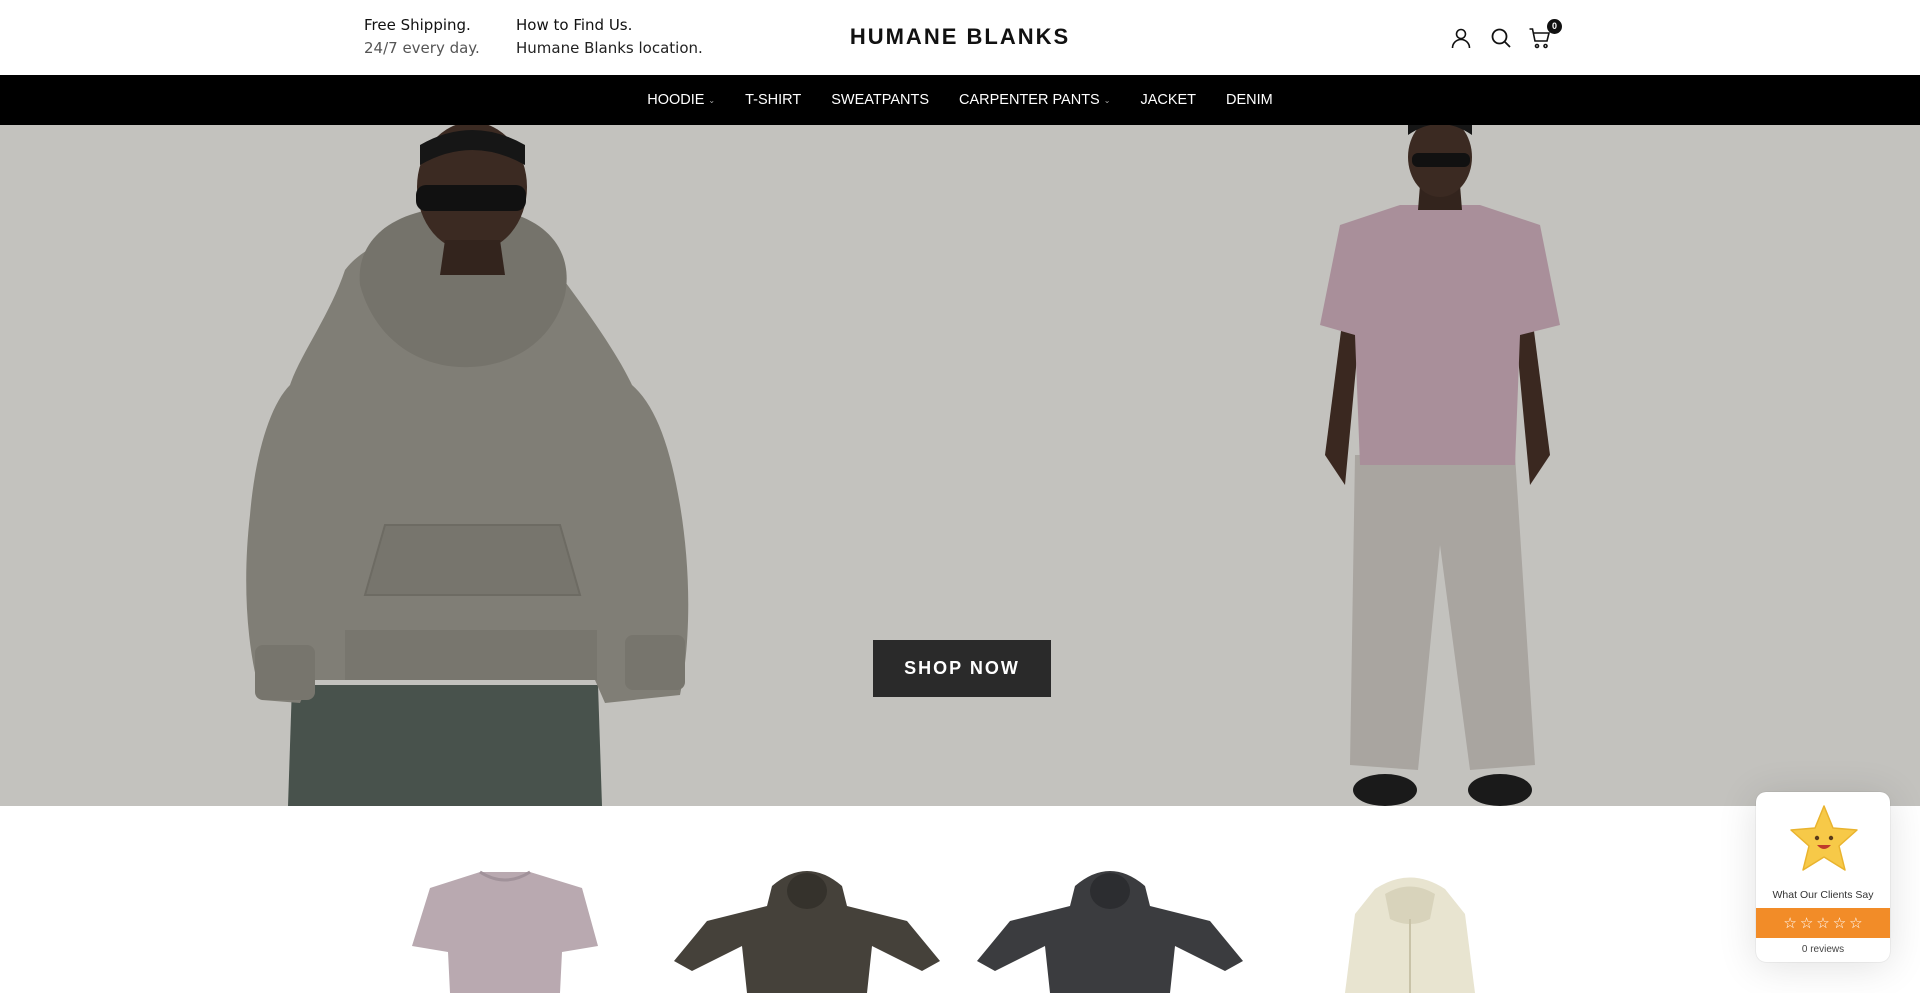 This screenshot has width=1920, height=993. I want to click on nav-item-hoodie: HOODIE ⌄, so click(681, 100).